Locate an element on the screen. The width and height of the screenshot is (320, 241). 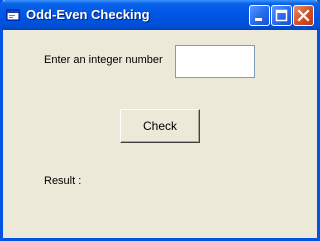
window-title: Odd-Even Checking is located at coordinates (88, 14).